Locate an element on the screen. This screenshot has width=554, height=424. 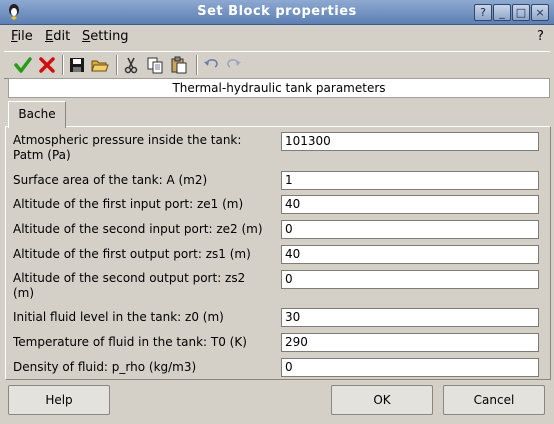
tab-bache: Bache is located at coordinates (37, 114).